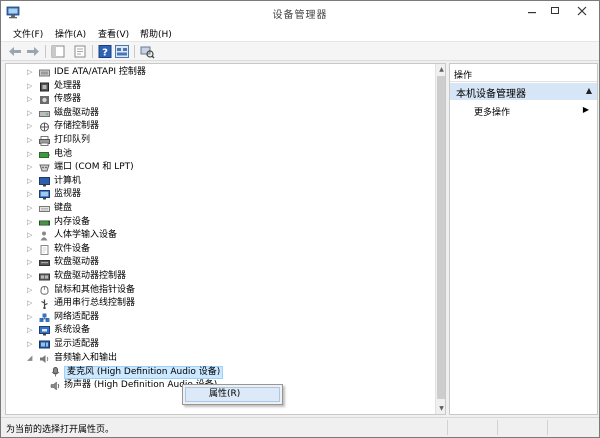  What do you see at coordinates (44, 127) in the screenshot?
I see `storage-controller-icon` at bounding box center [44, 127].